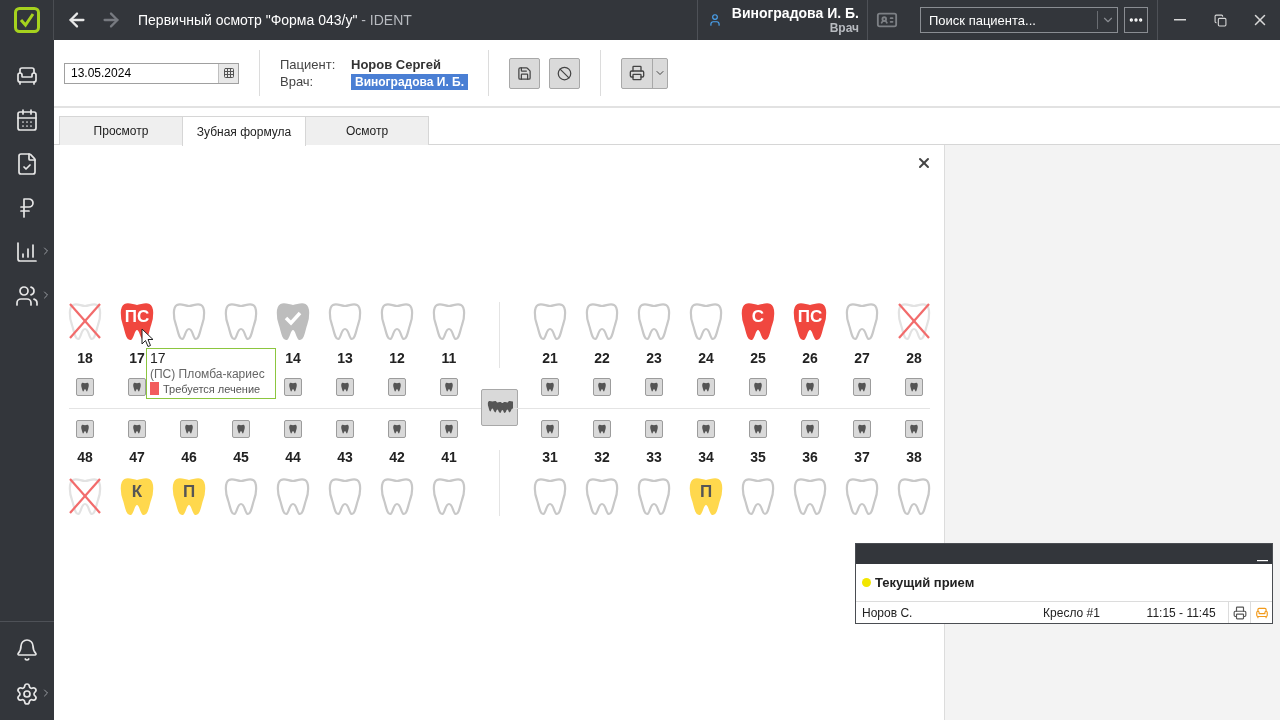 Image resolution: width=1280 pixels, height=720 pixels. Describe the element at coordinates (1181, 612) in the screenshot. I see `time-cell-text: 11:15 - 11:45` at that location.